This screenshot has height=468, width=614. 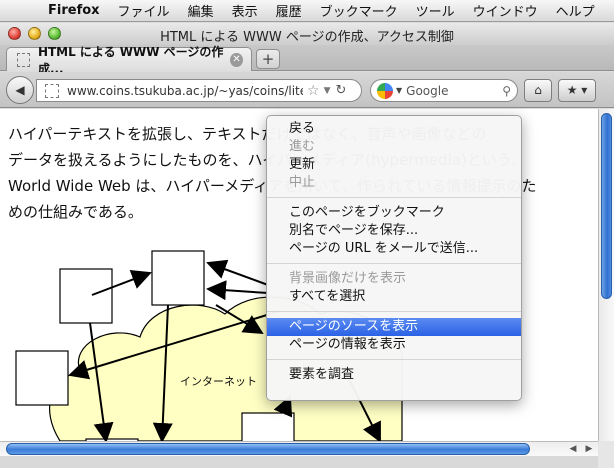 I want to click on back-arrow-icon: ◀, so click(x=20, y=90).